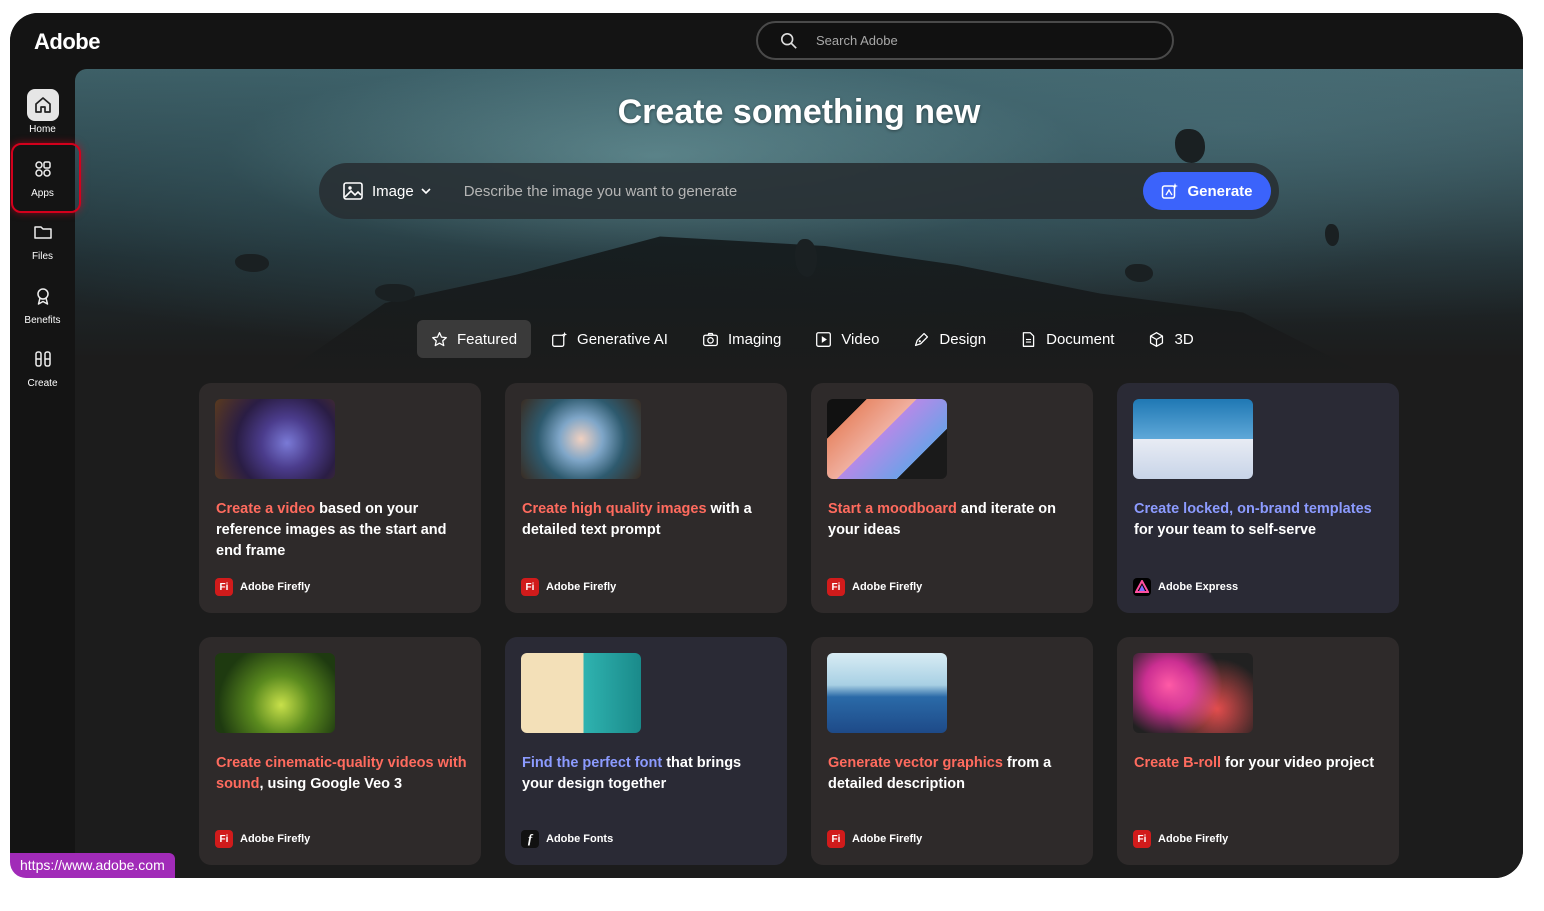  I want to click on hero-title: Create something new, so click(799, 112).